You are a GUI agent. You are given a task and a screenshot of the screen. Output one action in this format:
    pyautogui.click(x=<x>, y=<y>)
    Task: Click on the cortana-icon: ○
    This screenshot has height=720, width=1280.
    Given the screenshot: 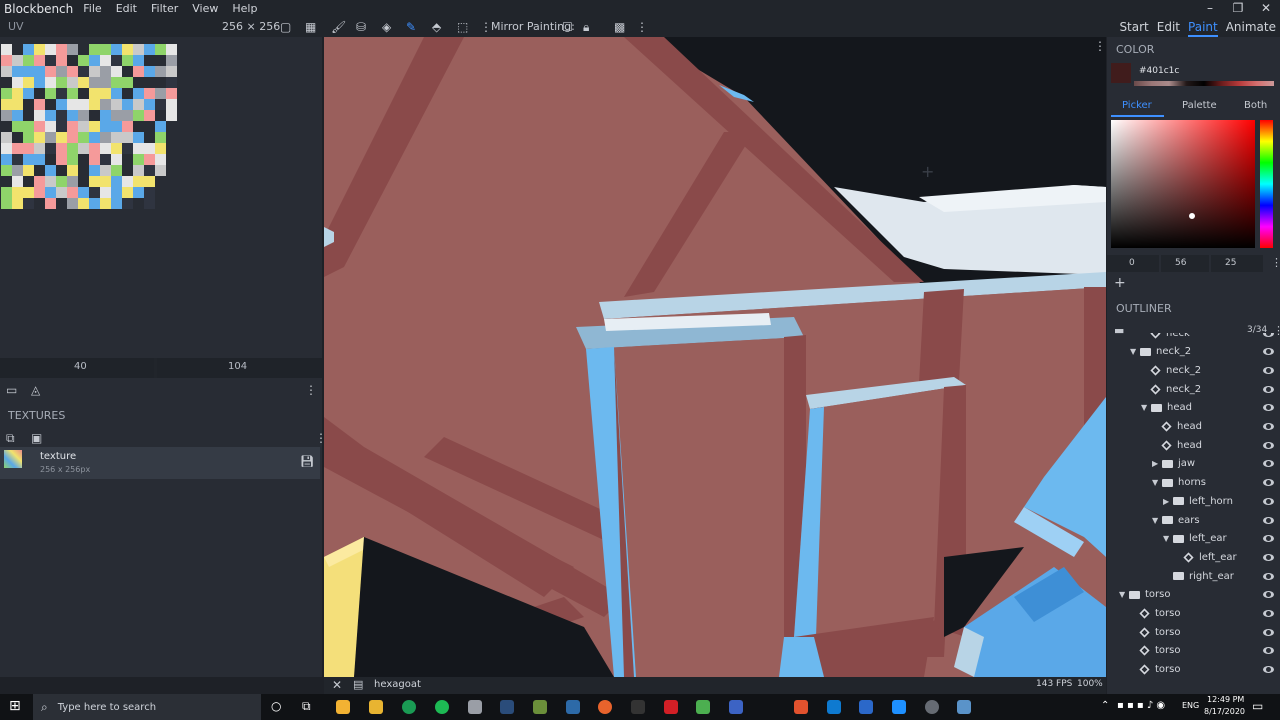 What is the action you would take?
    pyautogui.click(x=276, y=706)
    